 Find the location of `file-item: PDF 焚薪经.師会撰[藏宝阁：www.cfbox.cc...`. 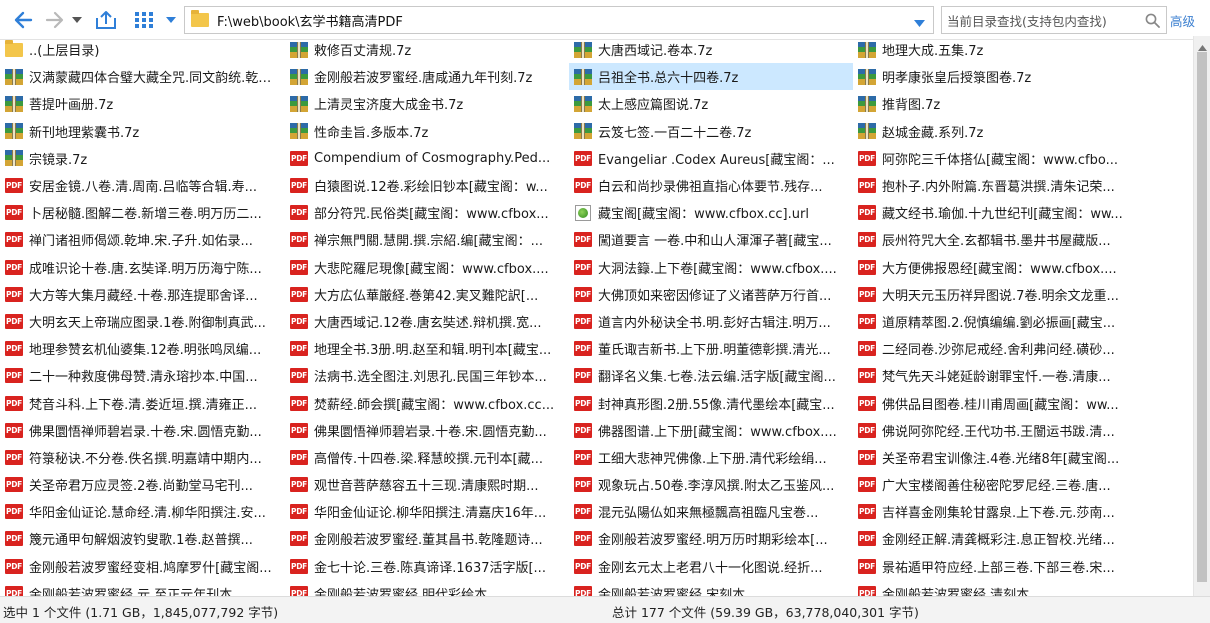

file-item: PDF 焚薪经.師会撰[藏宝阁：www.cfbox.cc... is located at coordinates (427, 402).